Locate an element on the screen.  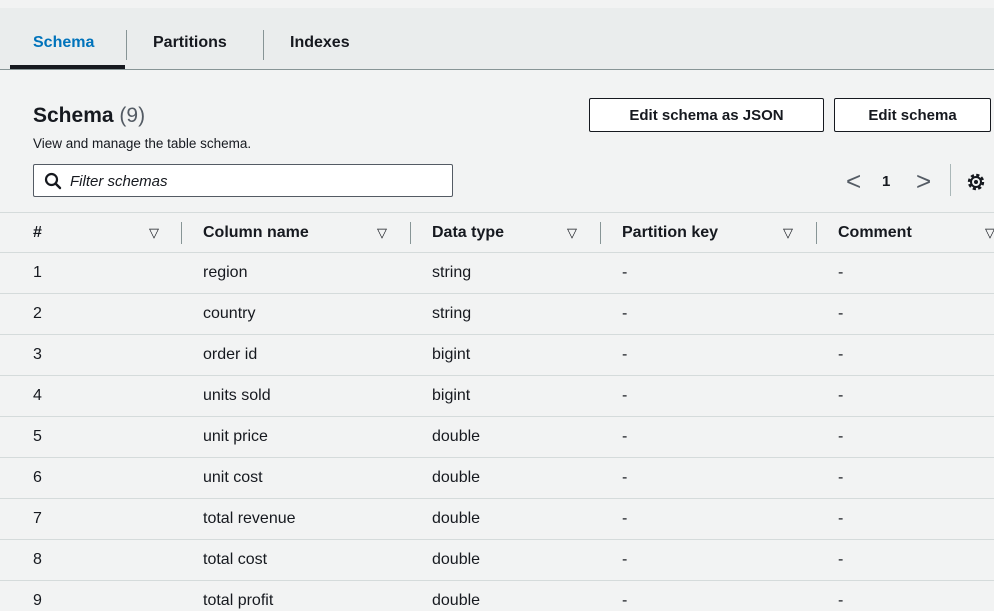
cell-index: 1 is located at coordinates (37, 272).